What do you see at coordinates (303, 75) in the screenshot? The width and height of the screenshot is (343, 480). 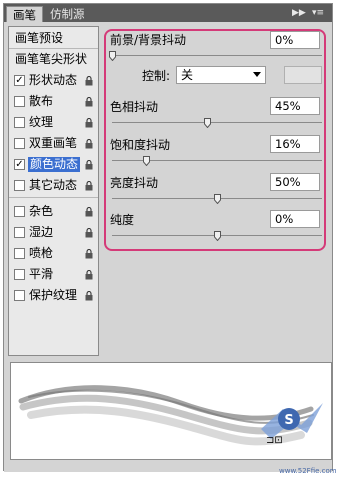 I see `control-fade-input-disabled` at bounding box center [303, 75].